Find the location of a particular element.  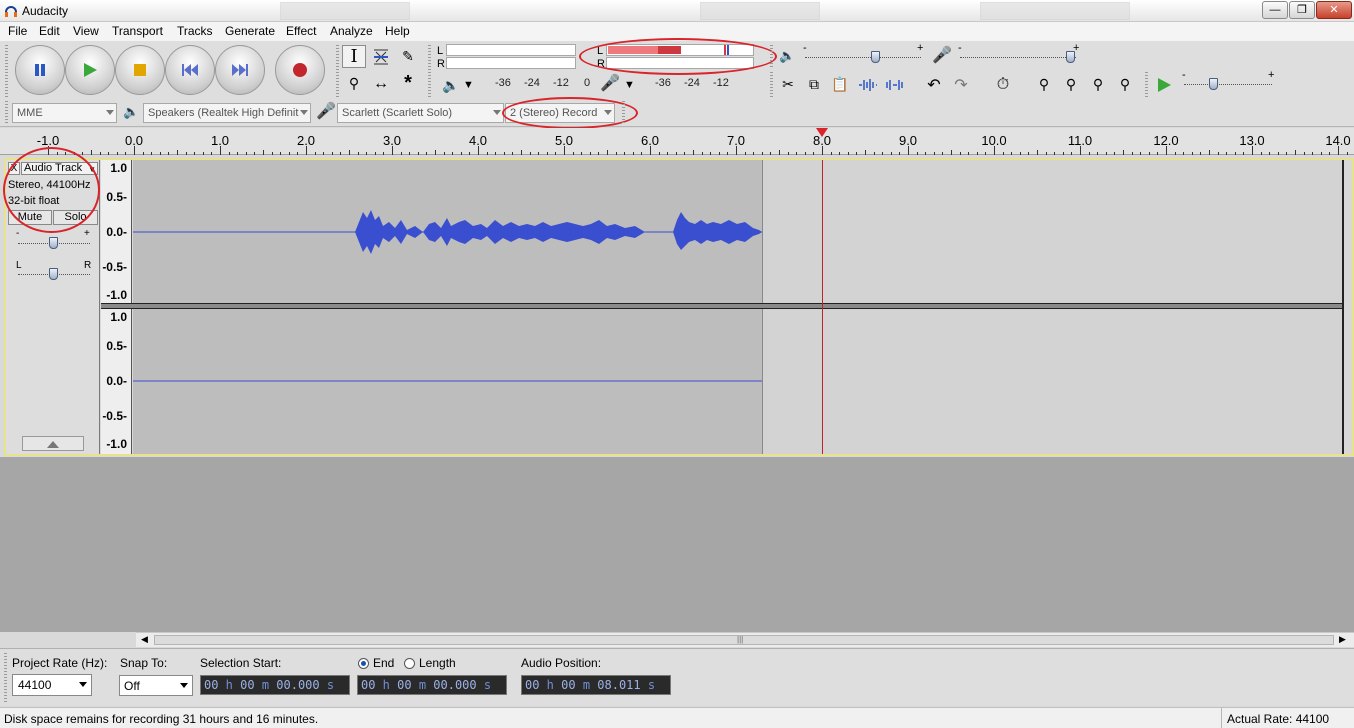

length-radio is located at coordinates (409, 663).